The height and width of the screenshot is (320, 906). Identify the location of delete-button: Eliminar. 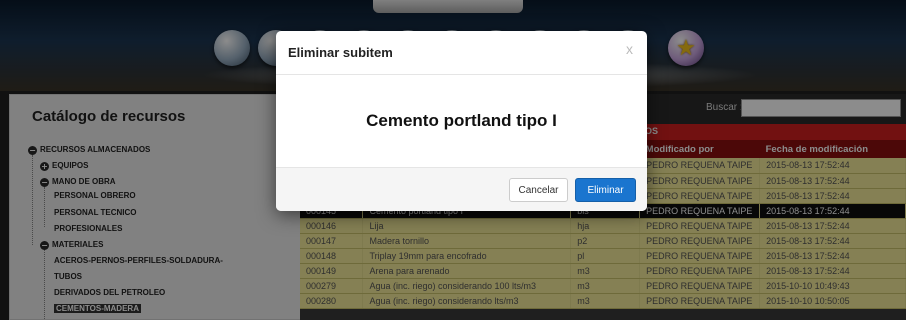
(605, 190).